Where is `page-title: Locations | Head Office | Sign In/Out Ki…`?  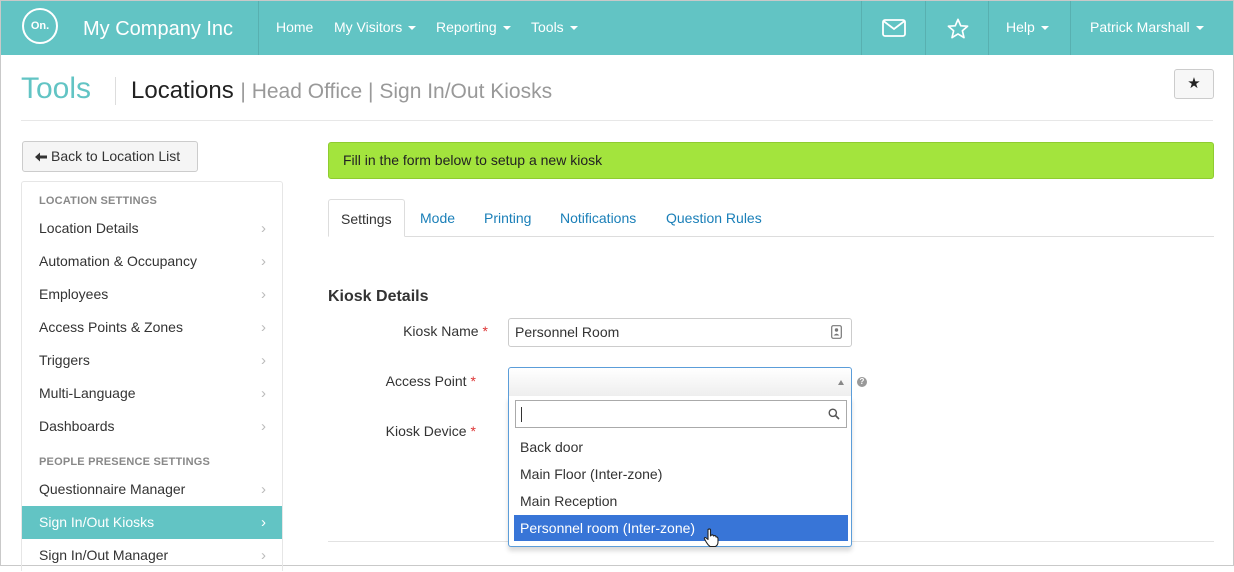 page-title: Locations | Head Office | Sign In/Out Ki… is located at coordinates (341, 91).